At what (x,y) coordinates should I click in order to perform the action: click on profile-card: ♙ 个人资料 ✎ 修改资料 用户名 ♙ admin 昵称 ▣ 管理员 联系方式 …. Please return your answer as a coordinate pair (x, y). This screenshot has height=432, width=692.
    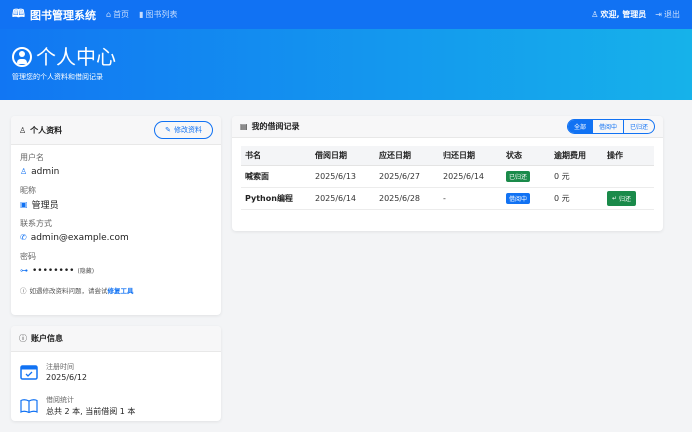
    Looking at the image, I should click on (116, 215).